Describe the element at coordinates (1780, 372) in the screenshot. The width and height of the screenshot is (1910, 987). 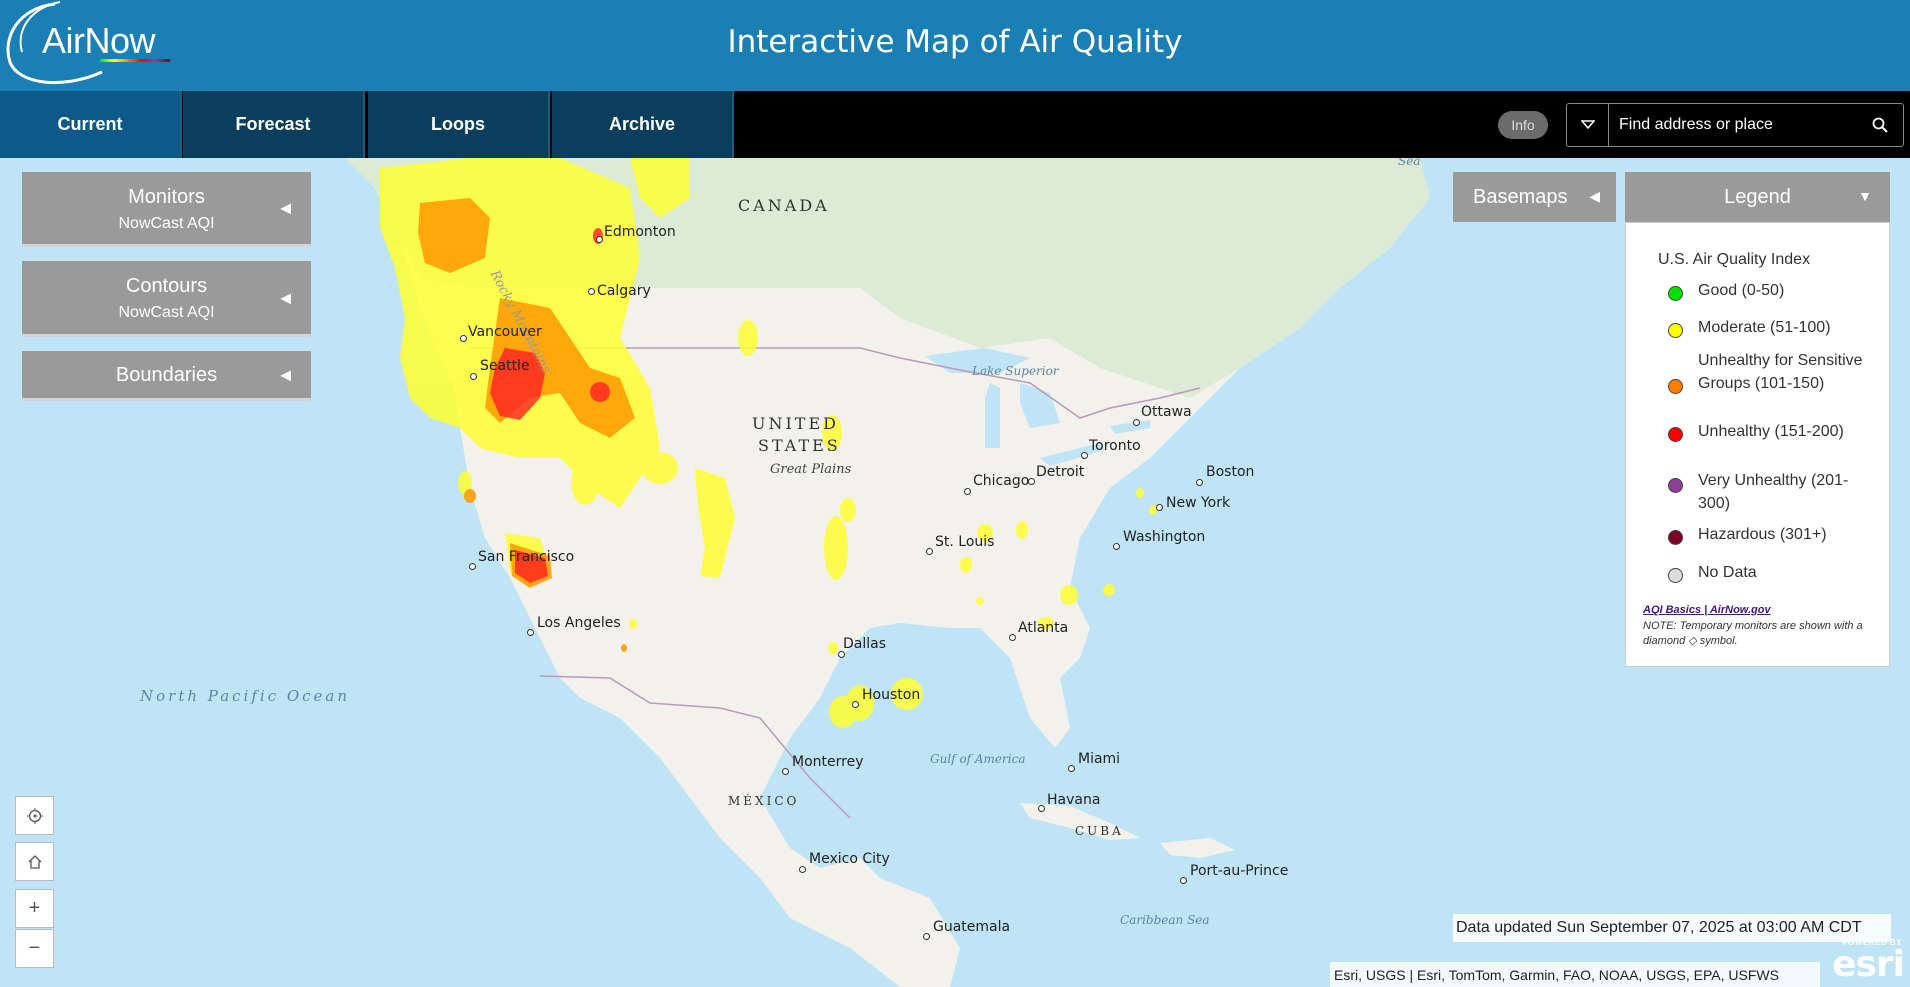
I see `legend-label: Unhealthy for Sensitive Groups (101-150)` at that location.